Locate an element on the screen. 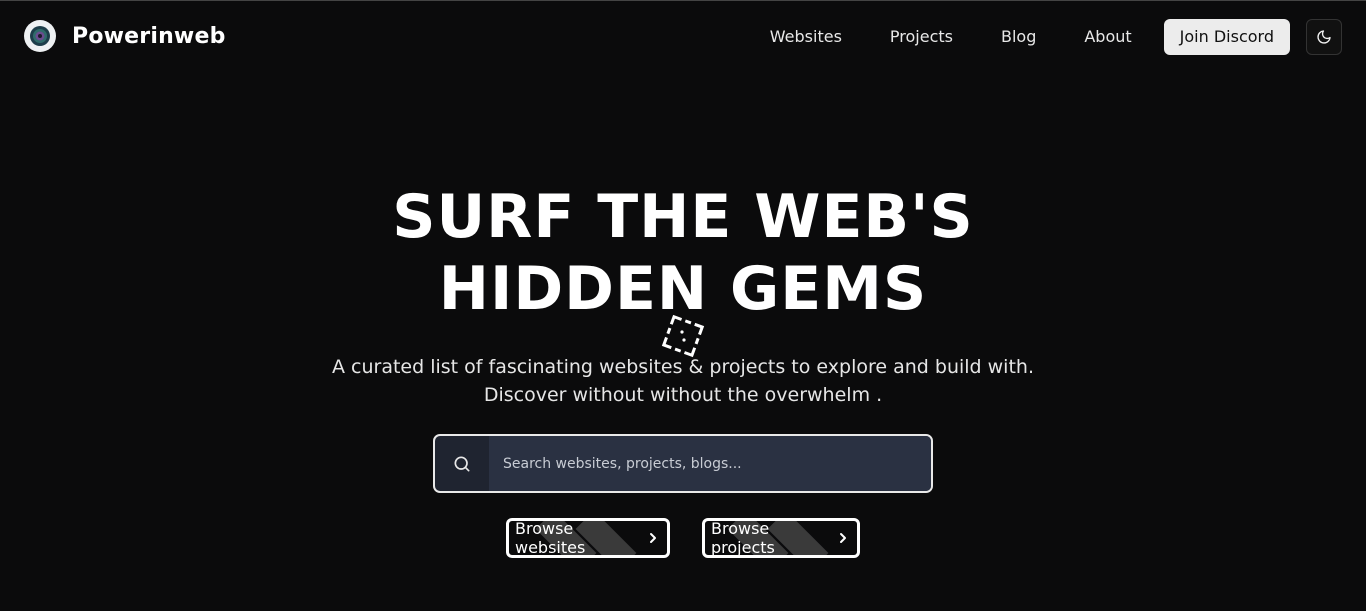  nav-projects: Projects is located at coordinates (921, 37).